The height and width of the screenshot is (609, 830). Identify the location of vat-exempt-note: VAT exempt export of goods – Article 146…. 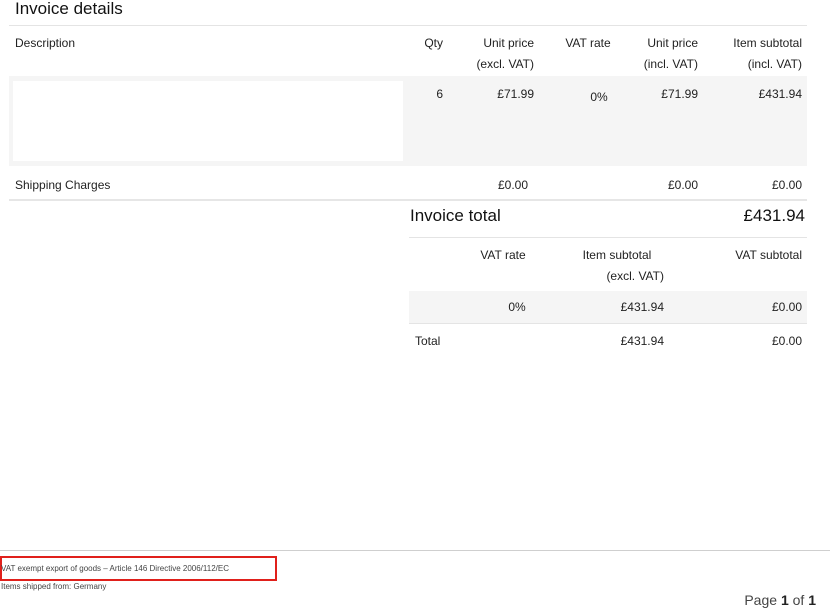
(115, 568).